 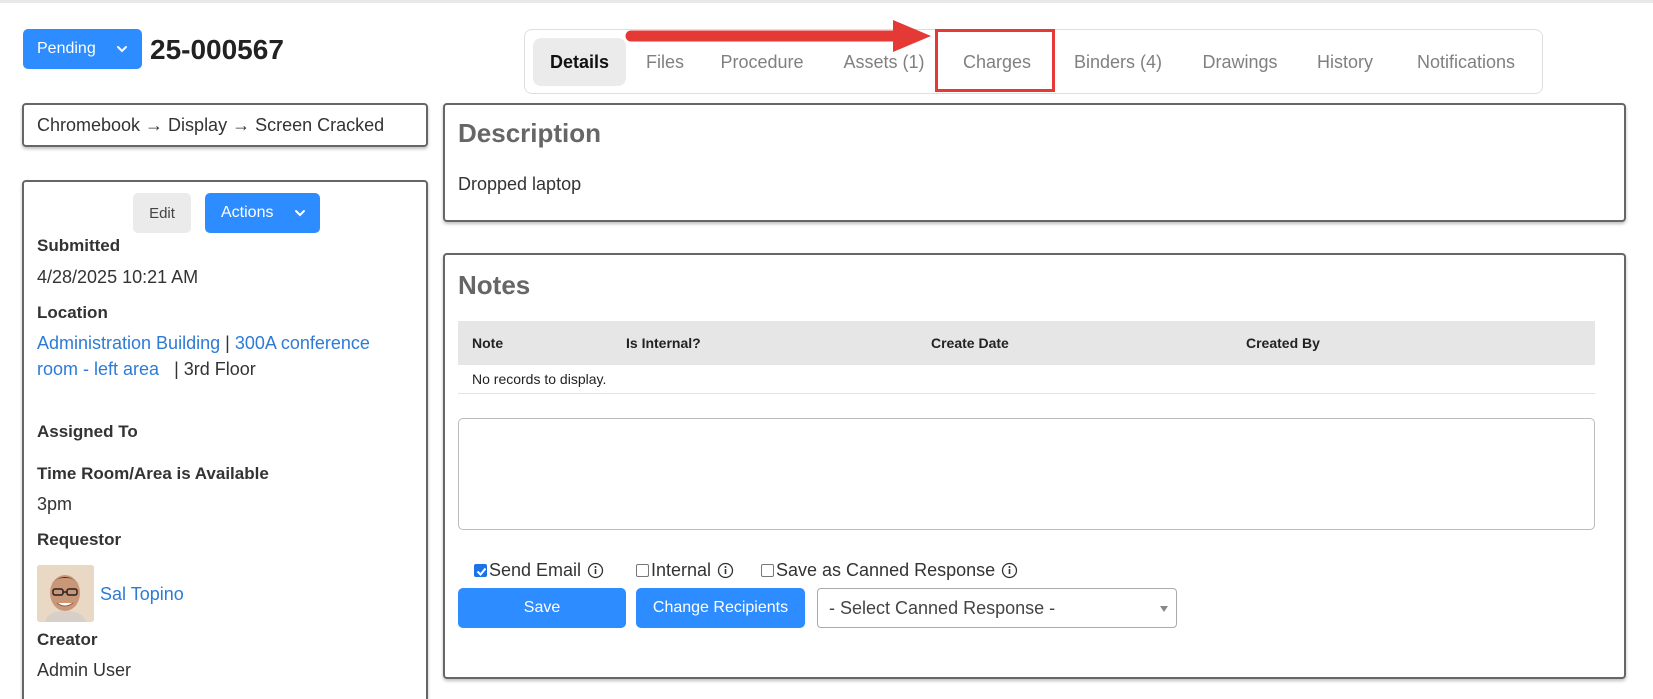 What do you see at coordinates (720, 608) in the screenshot?
I see `change-recipients-button: Change Recipients` at bounding box center [720, 608].